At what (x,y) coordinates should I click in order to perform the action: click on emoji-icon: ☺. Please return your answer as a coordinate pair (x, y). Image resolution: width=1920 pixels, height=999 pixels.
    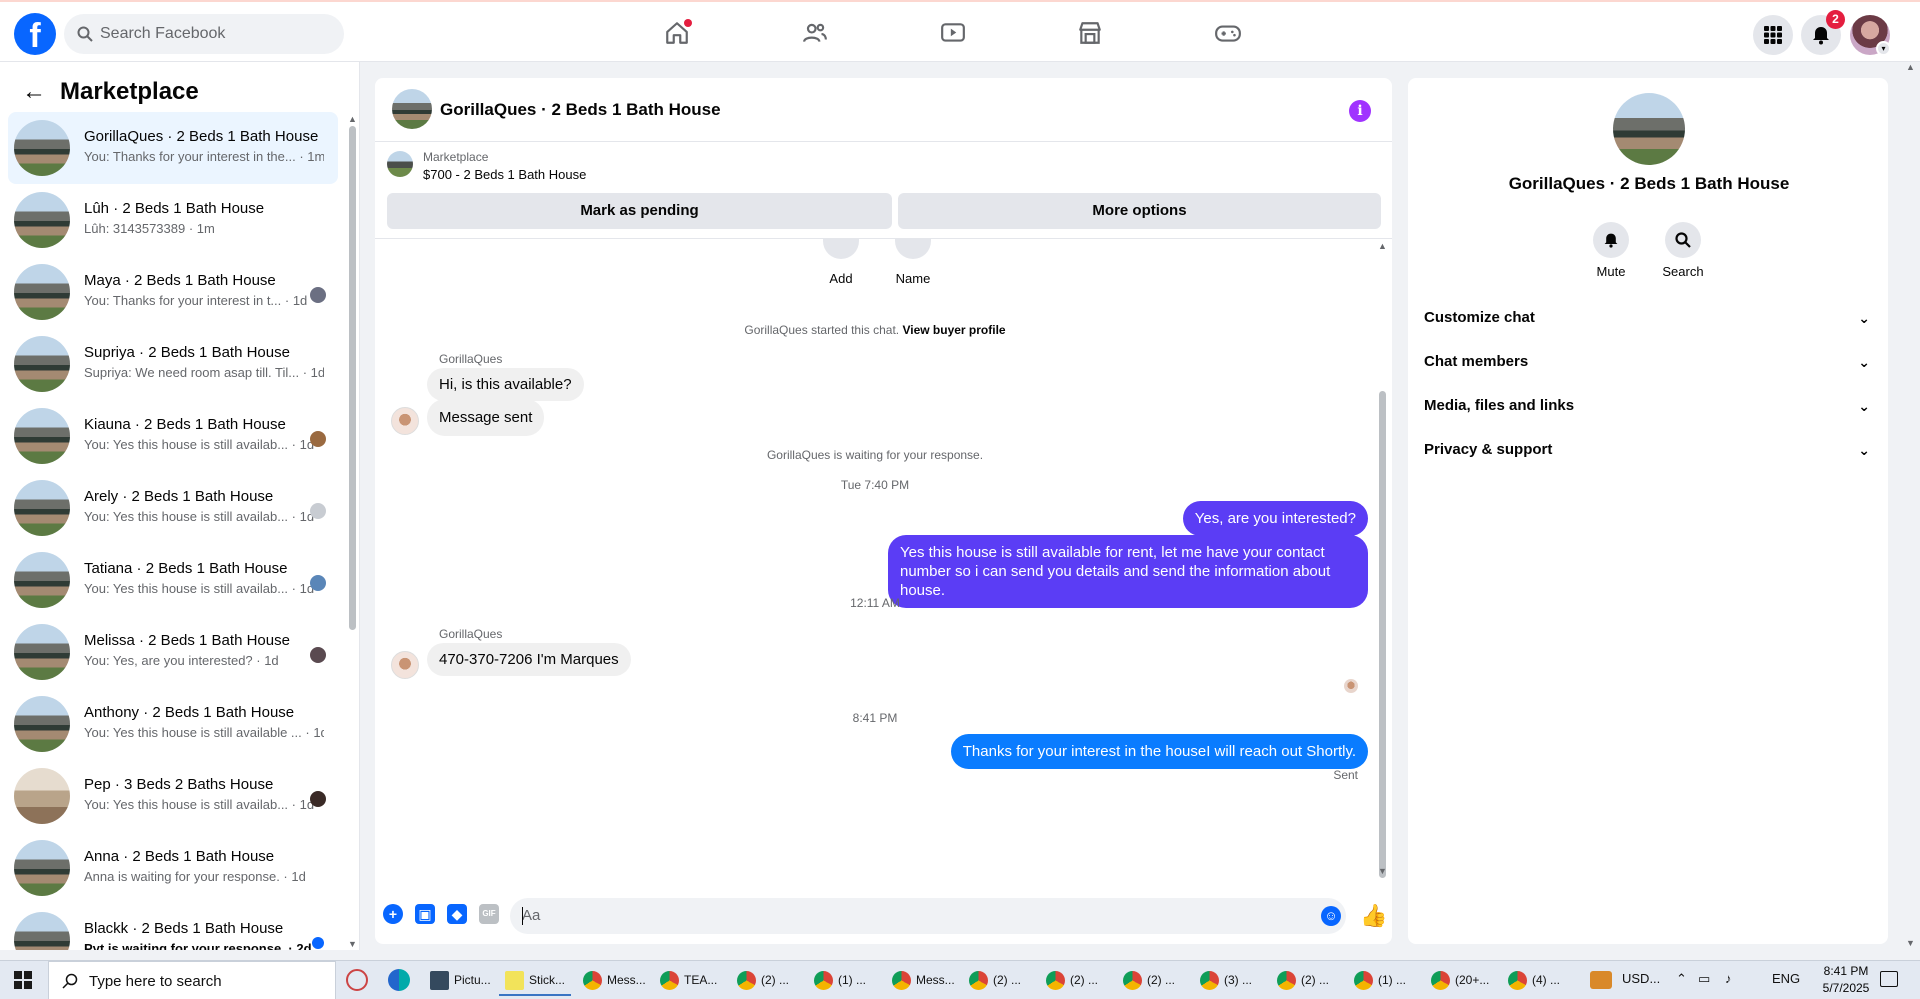
    Looking at the image, I should click on (1331, 916).